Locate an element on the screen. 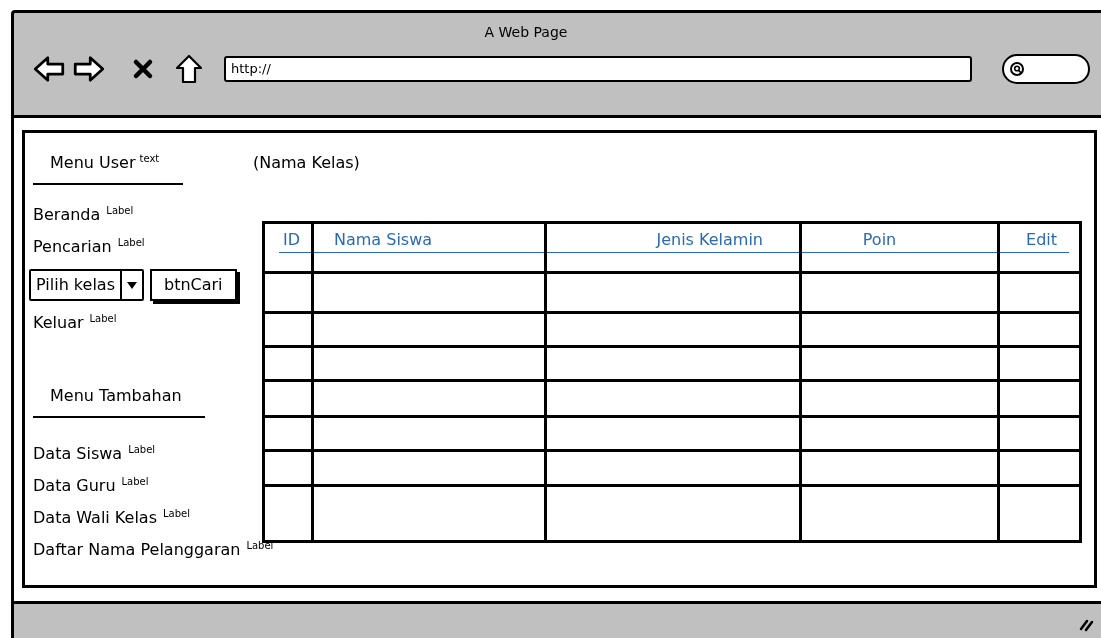  menu-item: Daftar Nama Pelanggaran is located at coordinates (137, 550).